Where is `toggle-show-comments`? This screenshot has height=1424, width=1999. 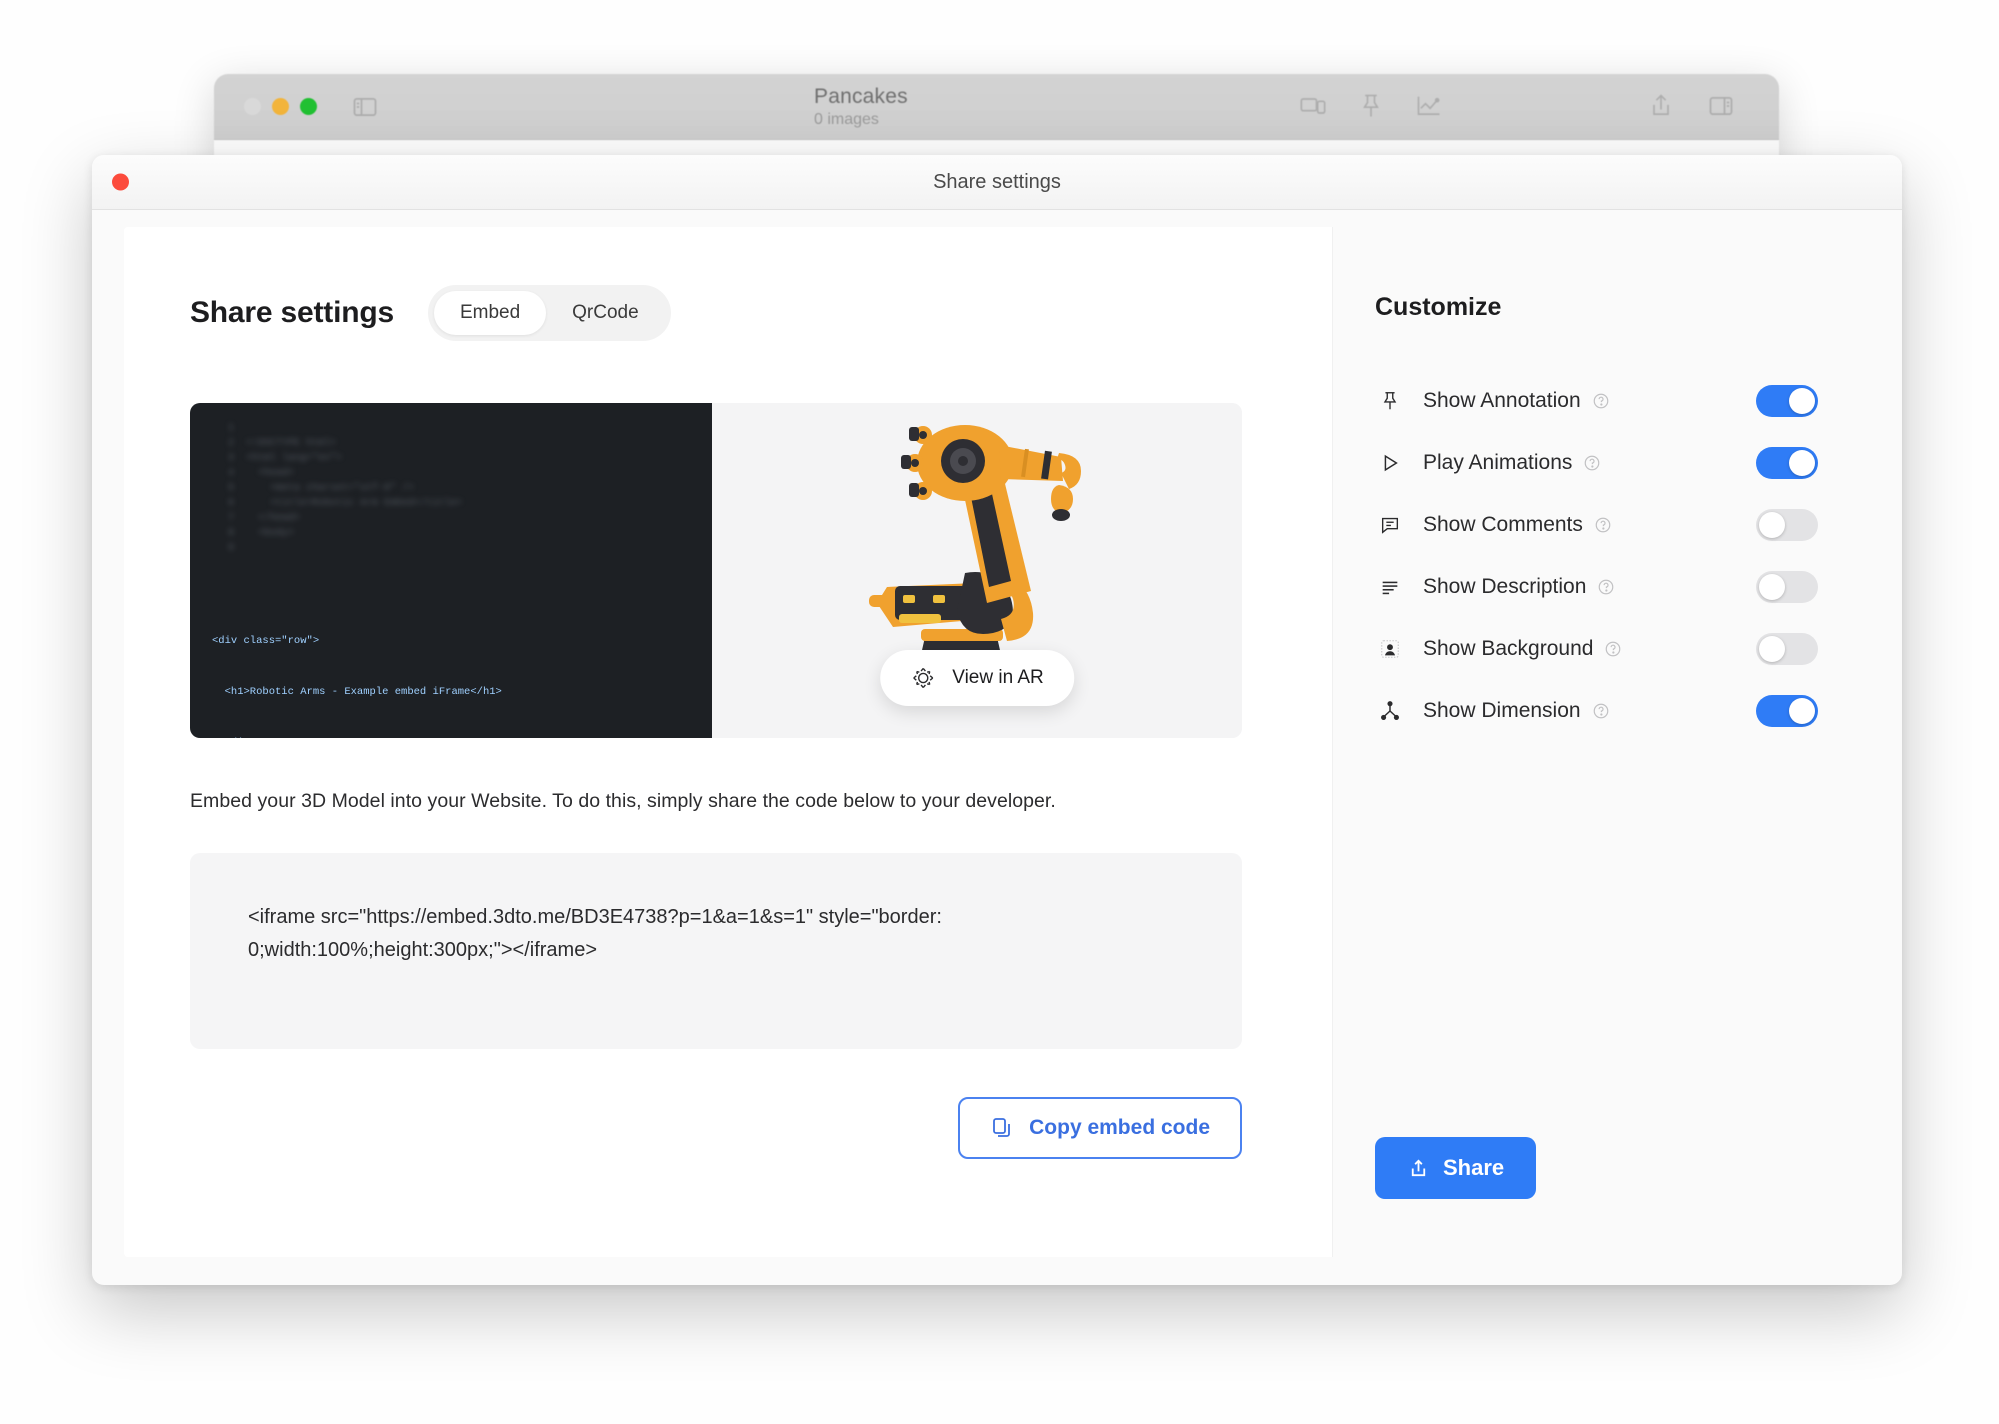
toggle-show-comments is located at coordinates (1787, 525).